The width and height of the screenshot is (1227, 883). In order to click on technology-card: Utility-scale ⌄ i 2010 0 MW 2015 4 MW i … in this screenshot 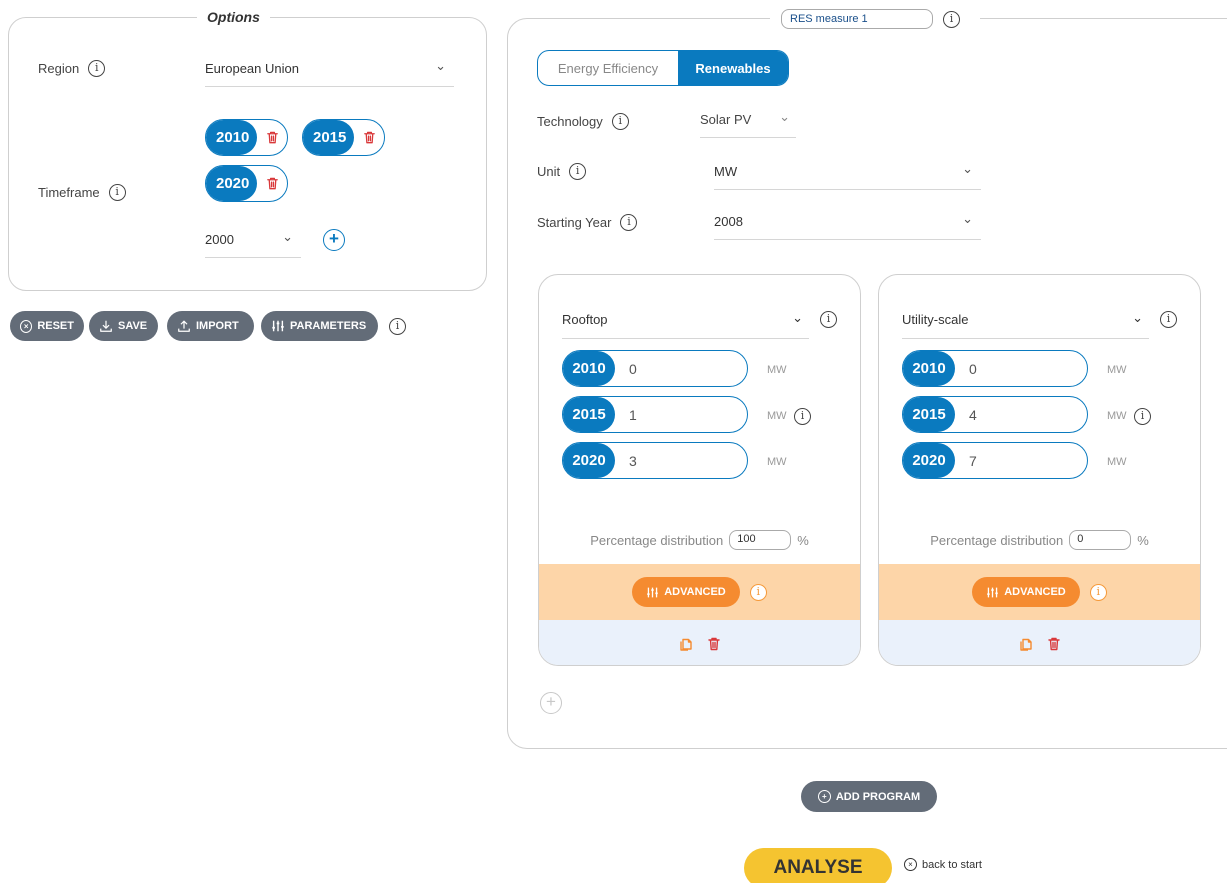, I will do `click(1039, 470)`.